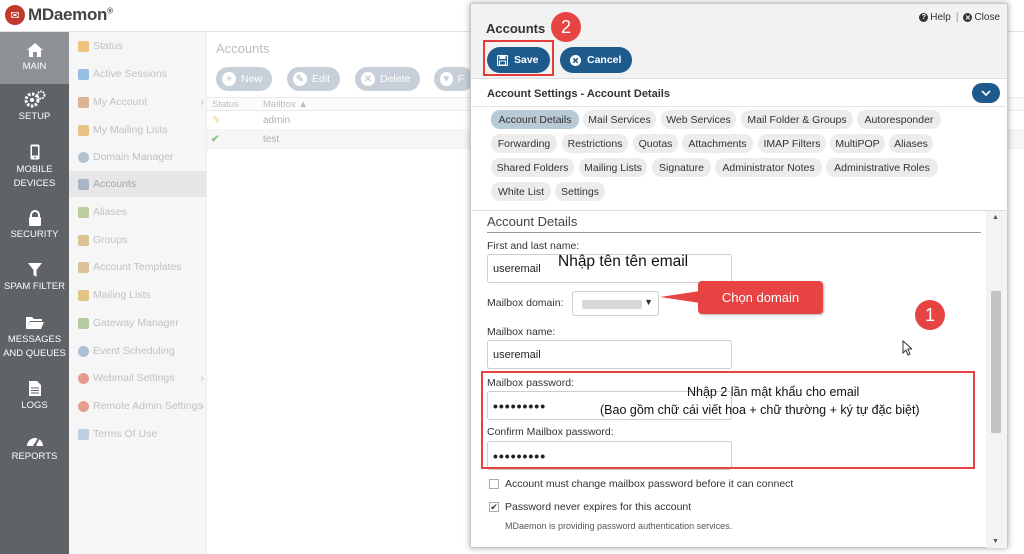  Describe the element at coordinates (797, 119) in the screenshot. I see `tab-mail-folder-groups: Mail Folder & Groups` at that location.